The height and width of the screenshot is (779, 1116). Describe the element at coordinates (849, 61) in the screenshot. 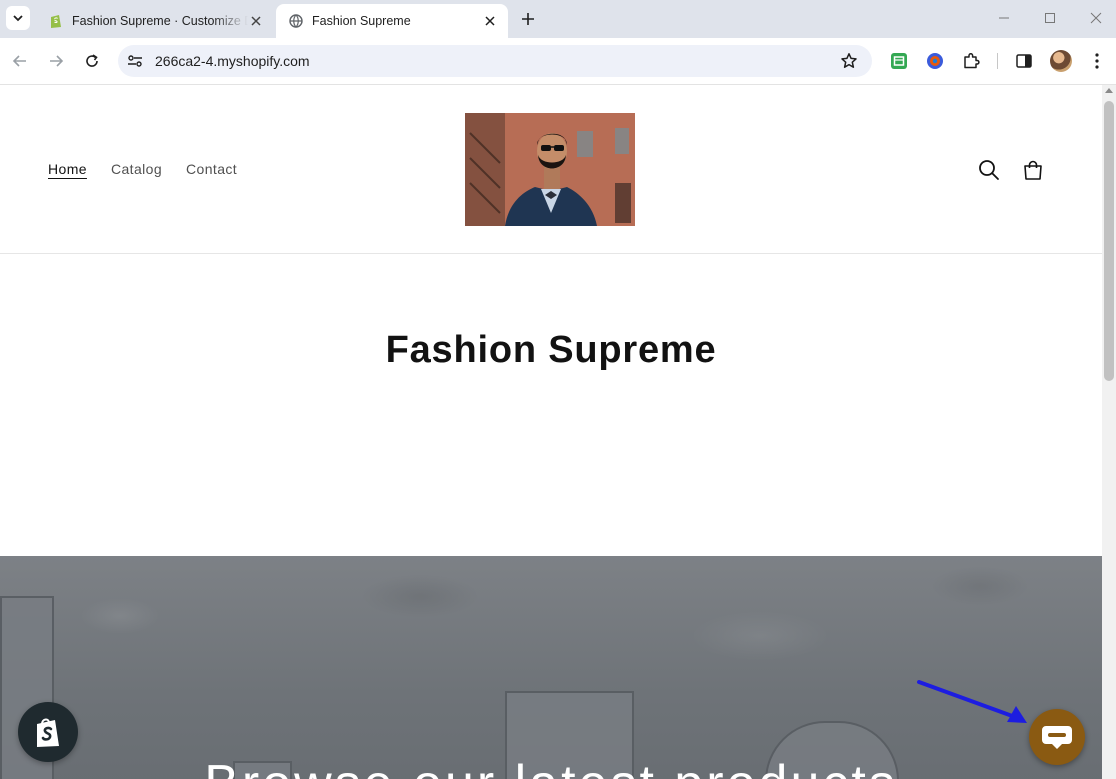

I see `bookmark-star-icon` at that location.